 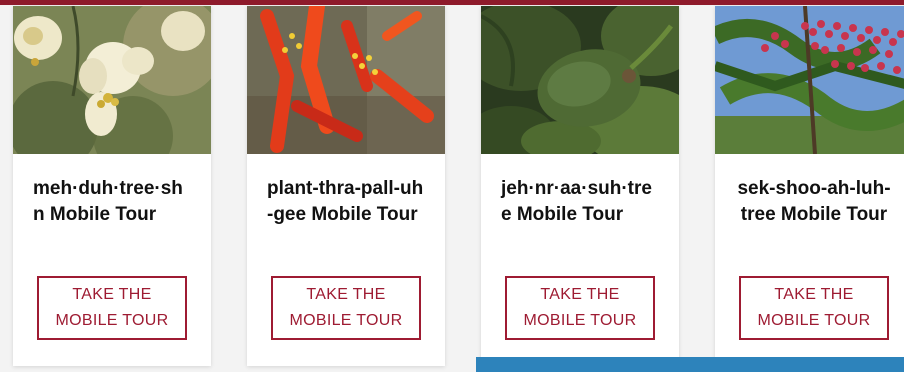 I want to click on tour-card-title: meh·duh·tree·shn Mobile Tour, so click(x=108, y=201).